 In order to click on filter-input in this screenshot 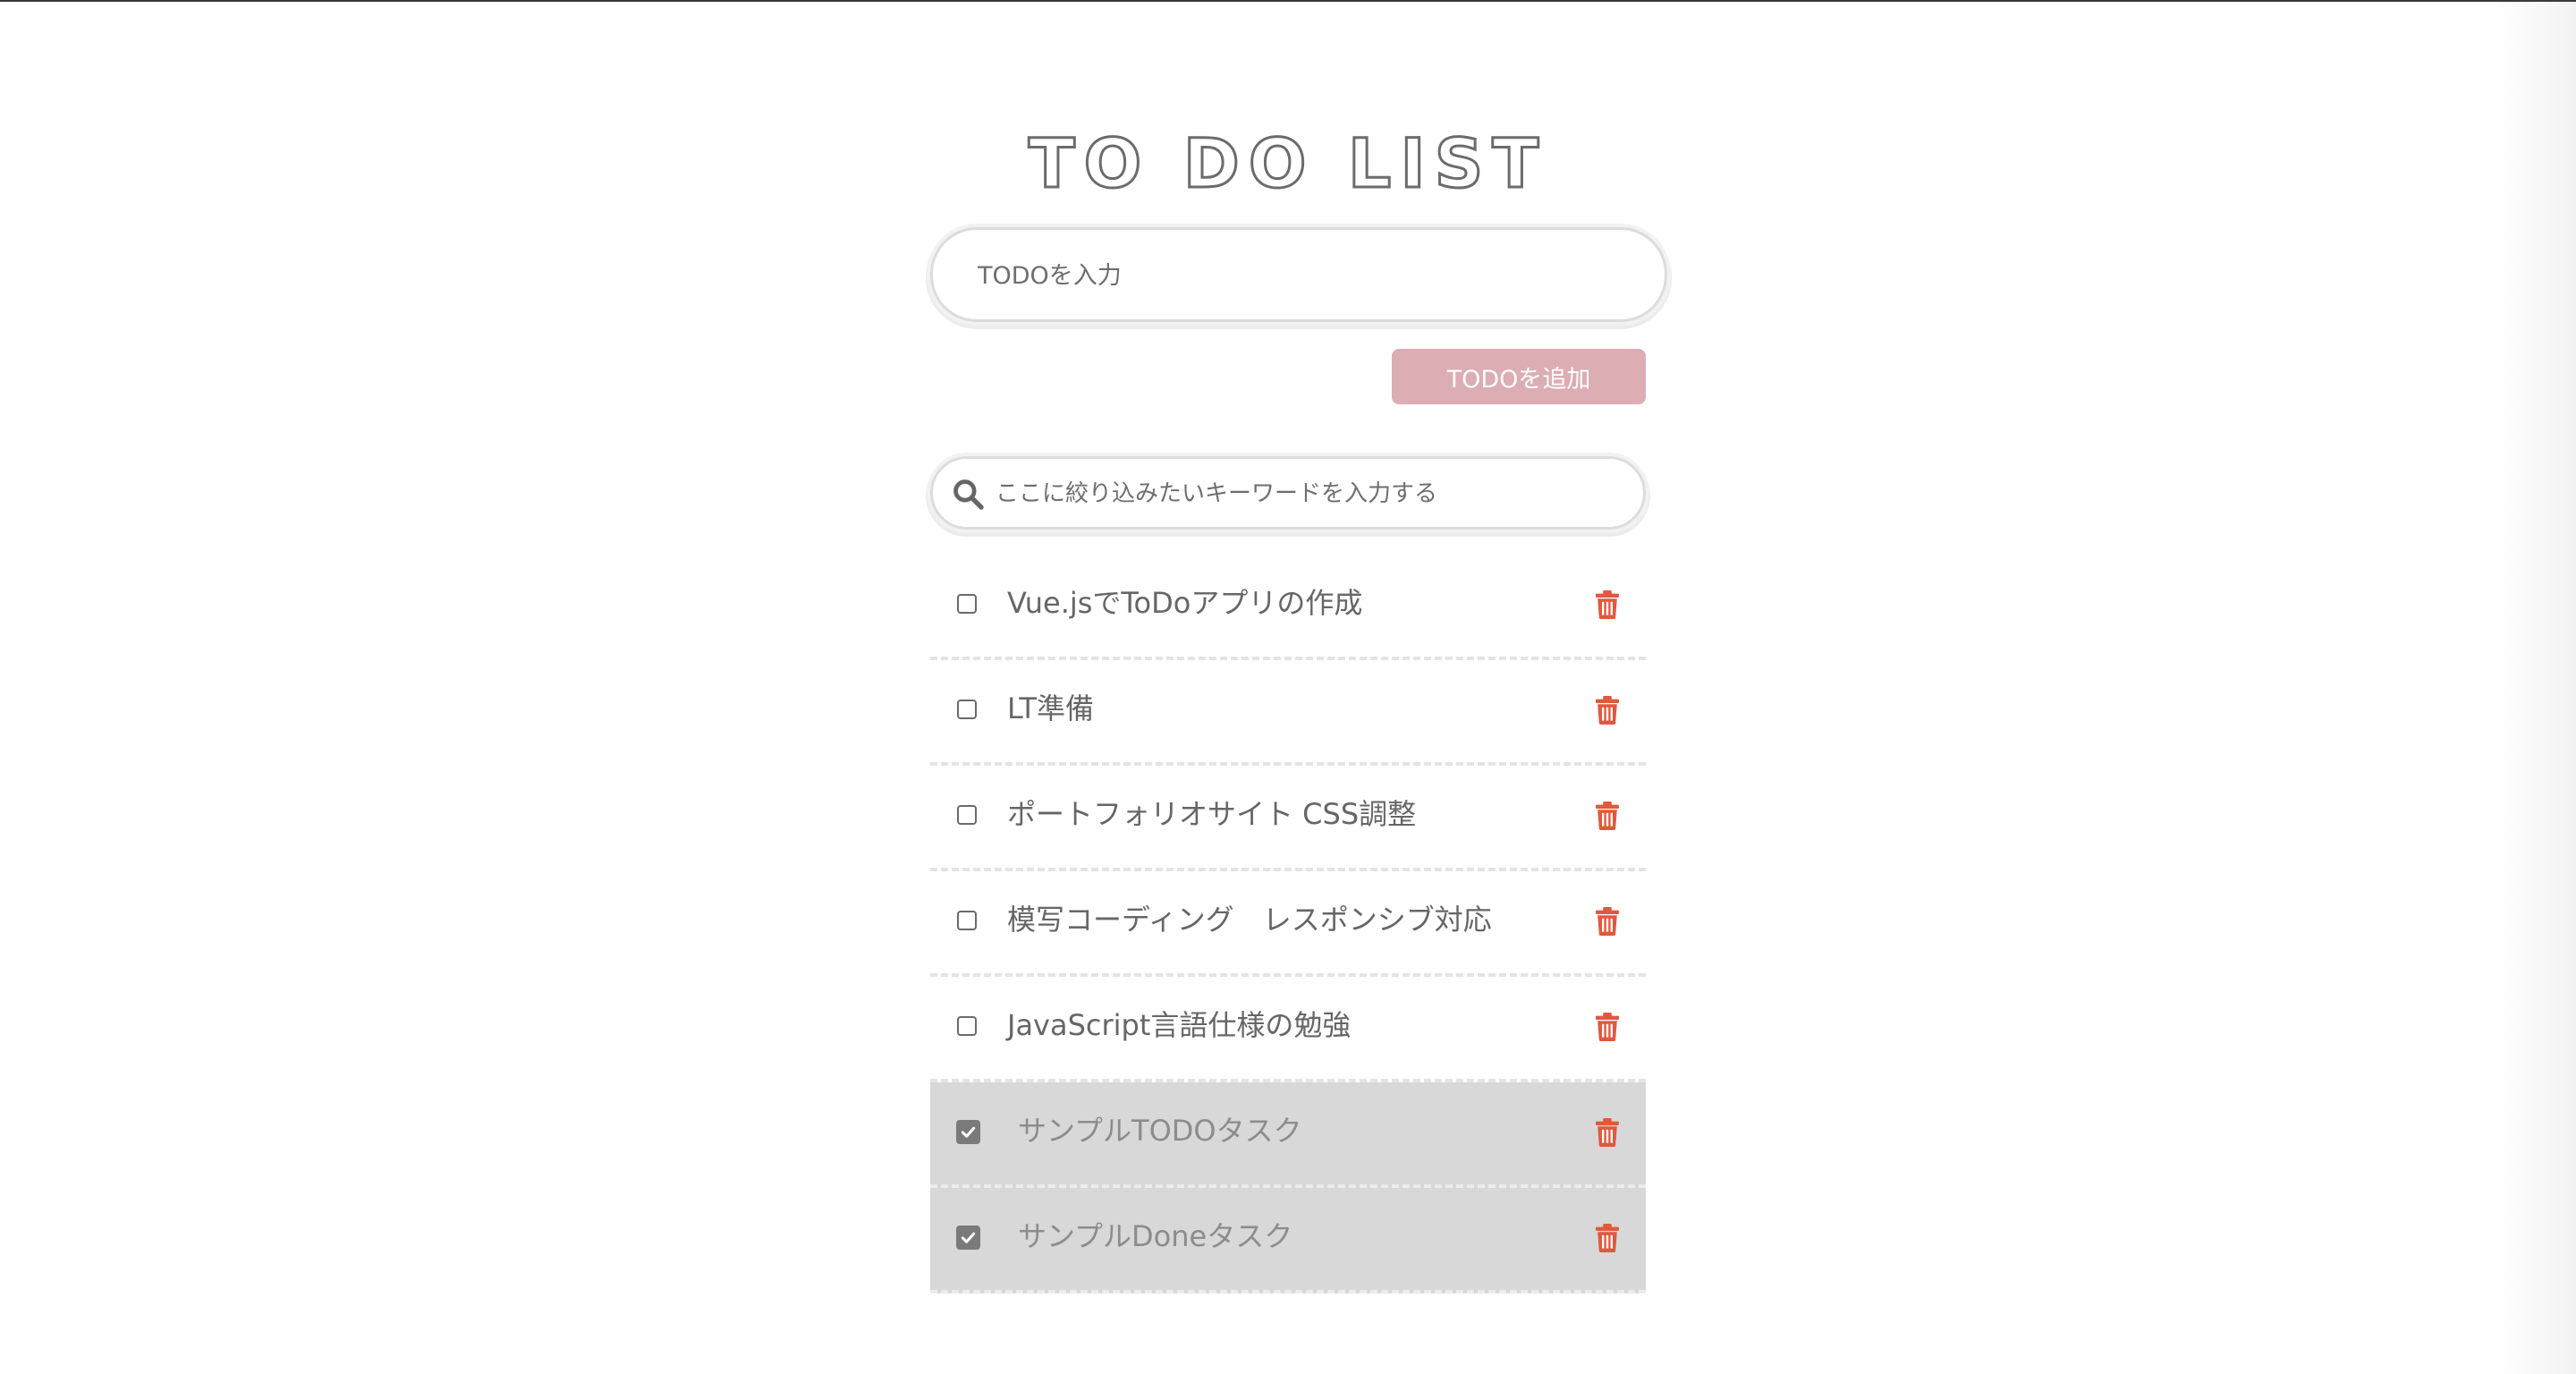, I will do `click(1308, 494)`.